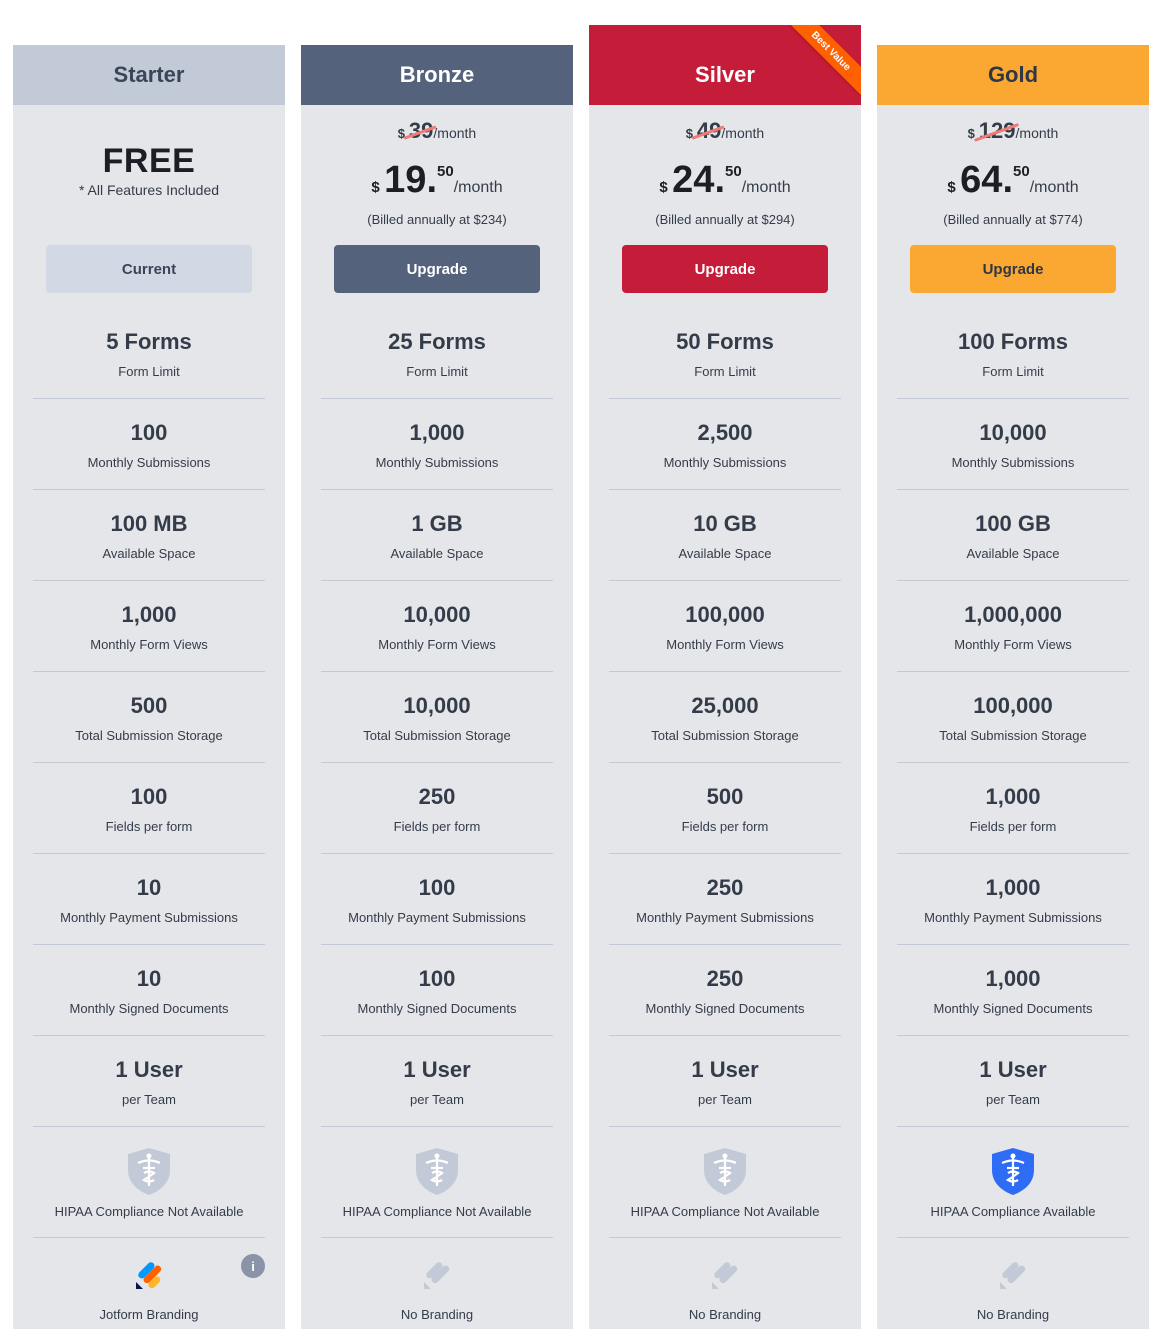  I want to click on free-label: FREE, so click(149, 161).